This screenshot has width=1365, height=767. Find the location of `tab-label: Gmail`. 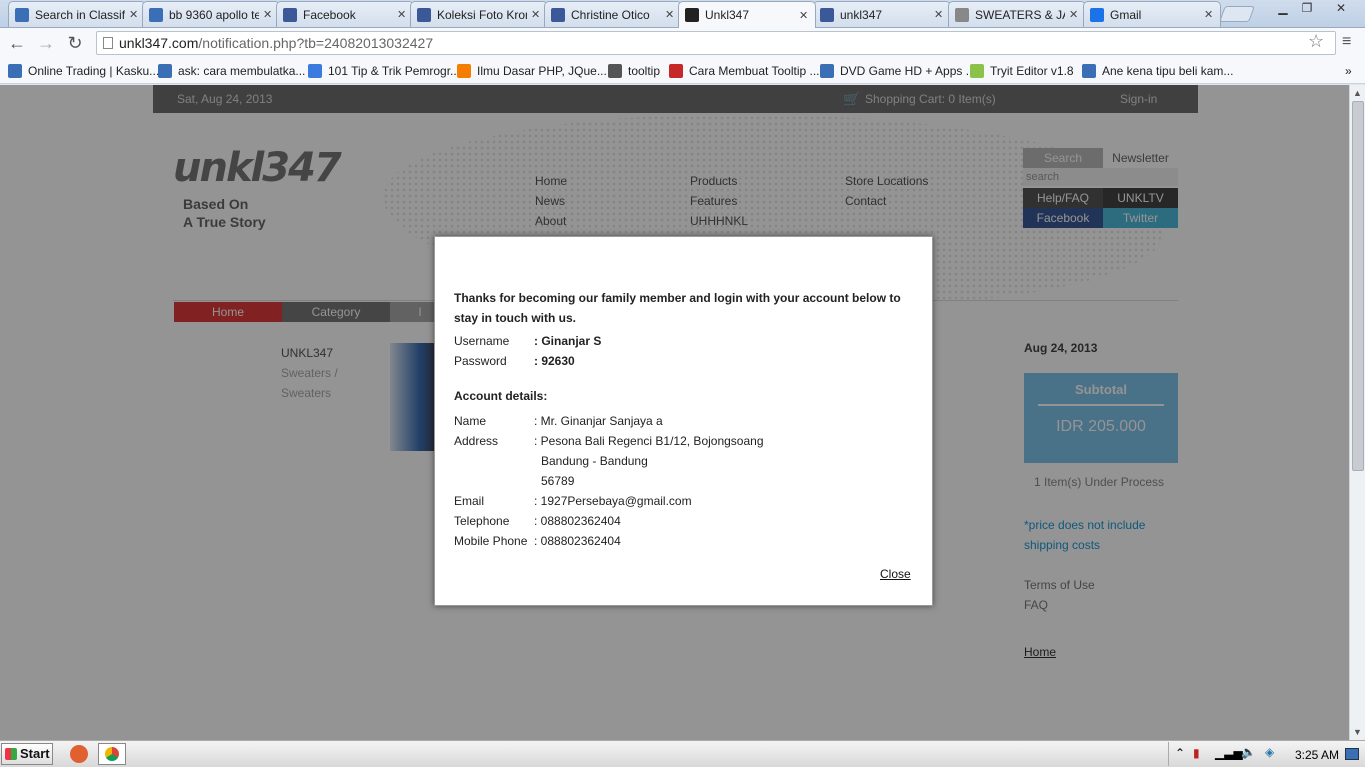

tab-label: Gmail is located at coordinates (1126, 14).